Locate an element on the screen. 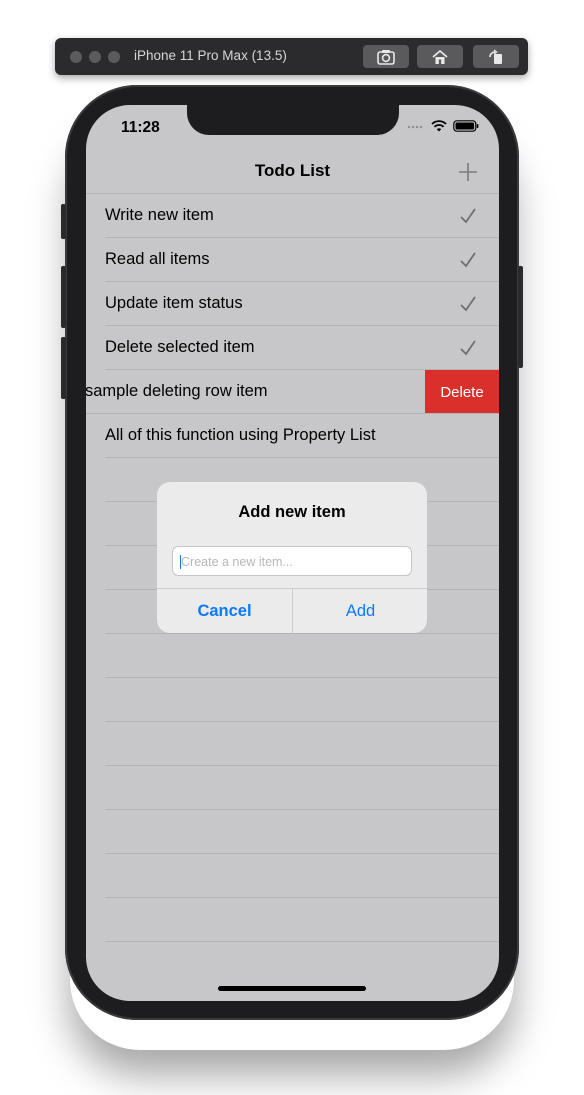  simulator-toolbar: iPhone 11 Pro Max (13.5) is located at coordinates (291, 56).